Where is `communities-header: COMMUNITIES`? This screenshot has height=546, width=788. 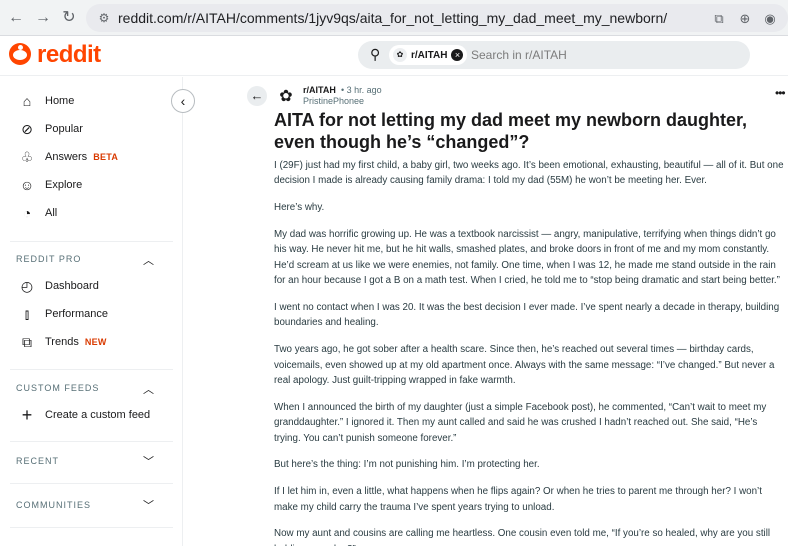 communities-header: COMMUNITIES is located at coordinates (53, 505).